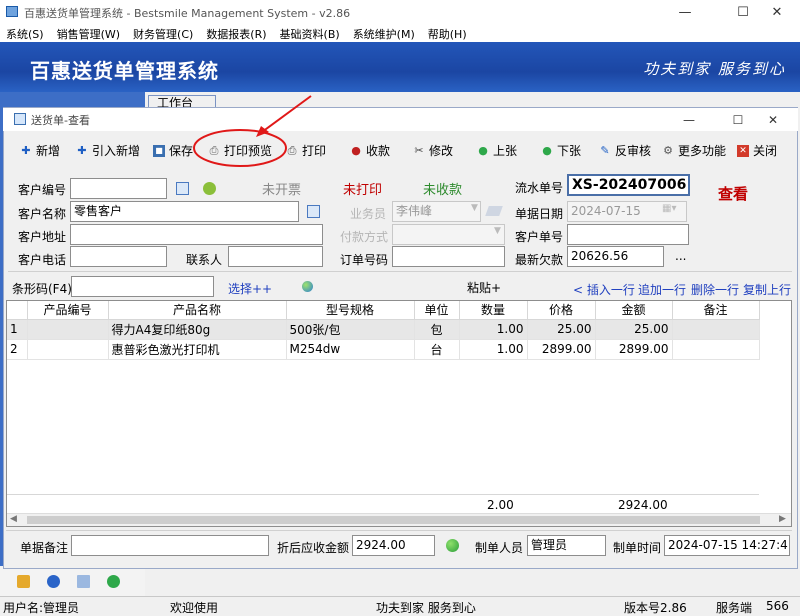 The height and width of the screenshot is (616, 800). I want to click on info-icon, so click(209, 188).